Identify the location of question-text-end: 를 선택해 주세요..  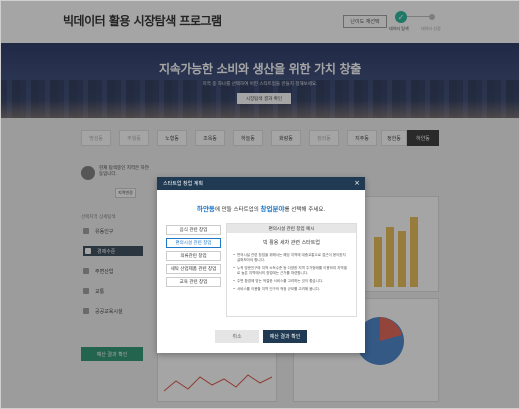
(305, 210).